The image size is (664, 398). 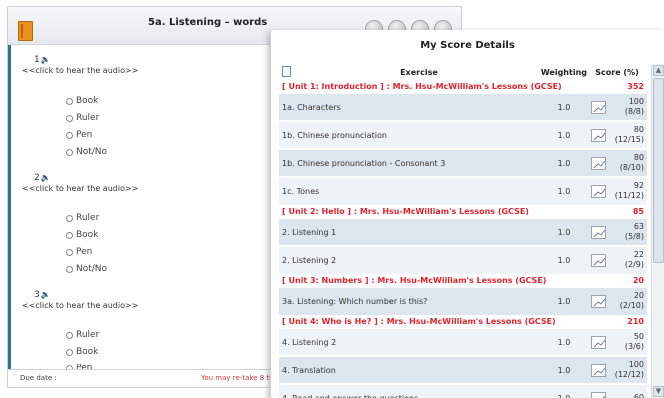 What do you see at coordinates (629, 196) in the screenshot?
I see `score-fraction: (11/12)` at bounding box center [629, 196].